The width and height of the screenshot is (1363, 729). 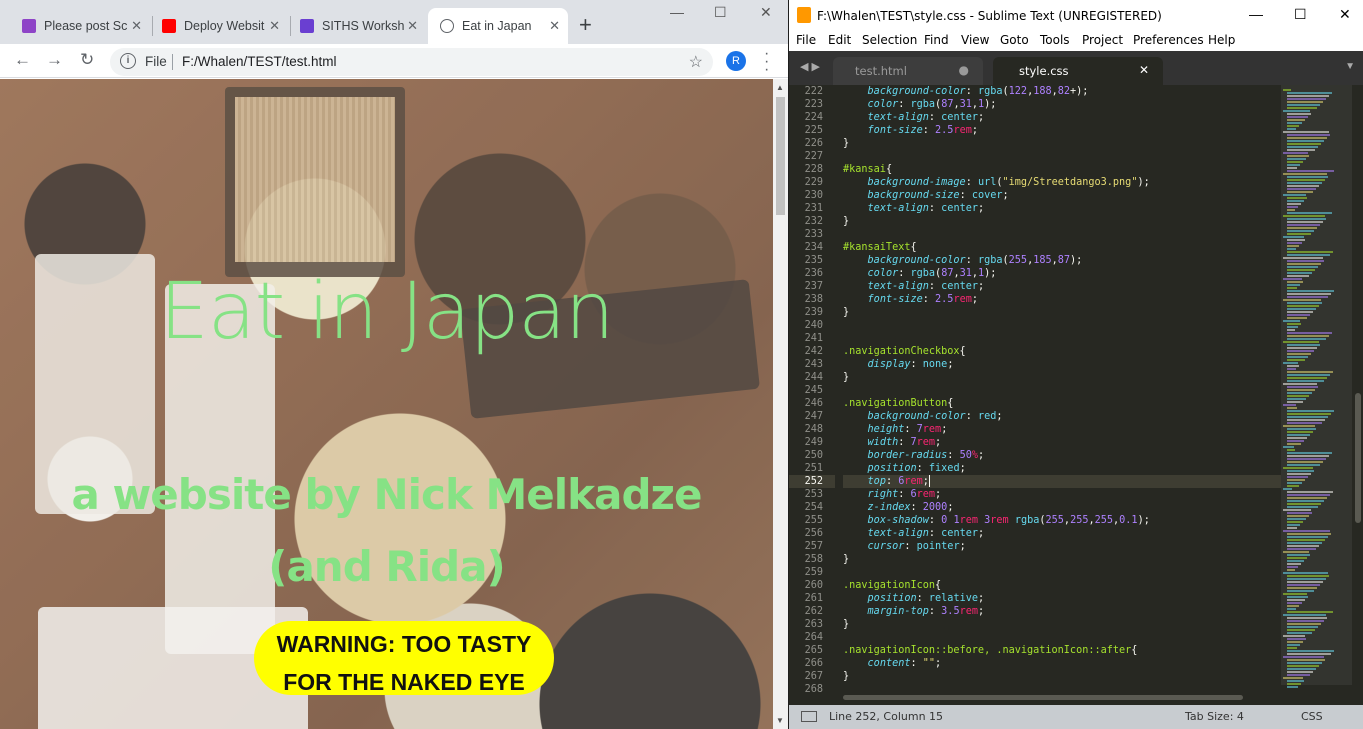 I want to click on code-line: cursor: pointer;, so click(x=1062, y=546).